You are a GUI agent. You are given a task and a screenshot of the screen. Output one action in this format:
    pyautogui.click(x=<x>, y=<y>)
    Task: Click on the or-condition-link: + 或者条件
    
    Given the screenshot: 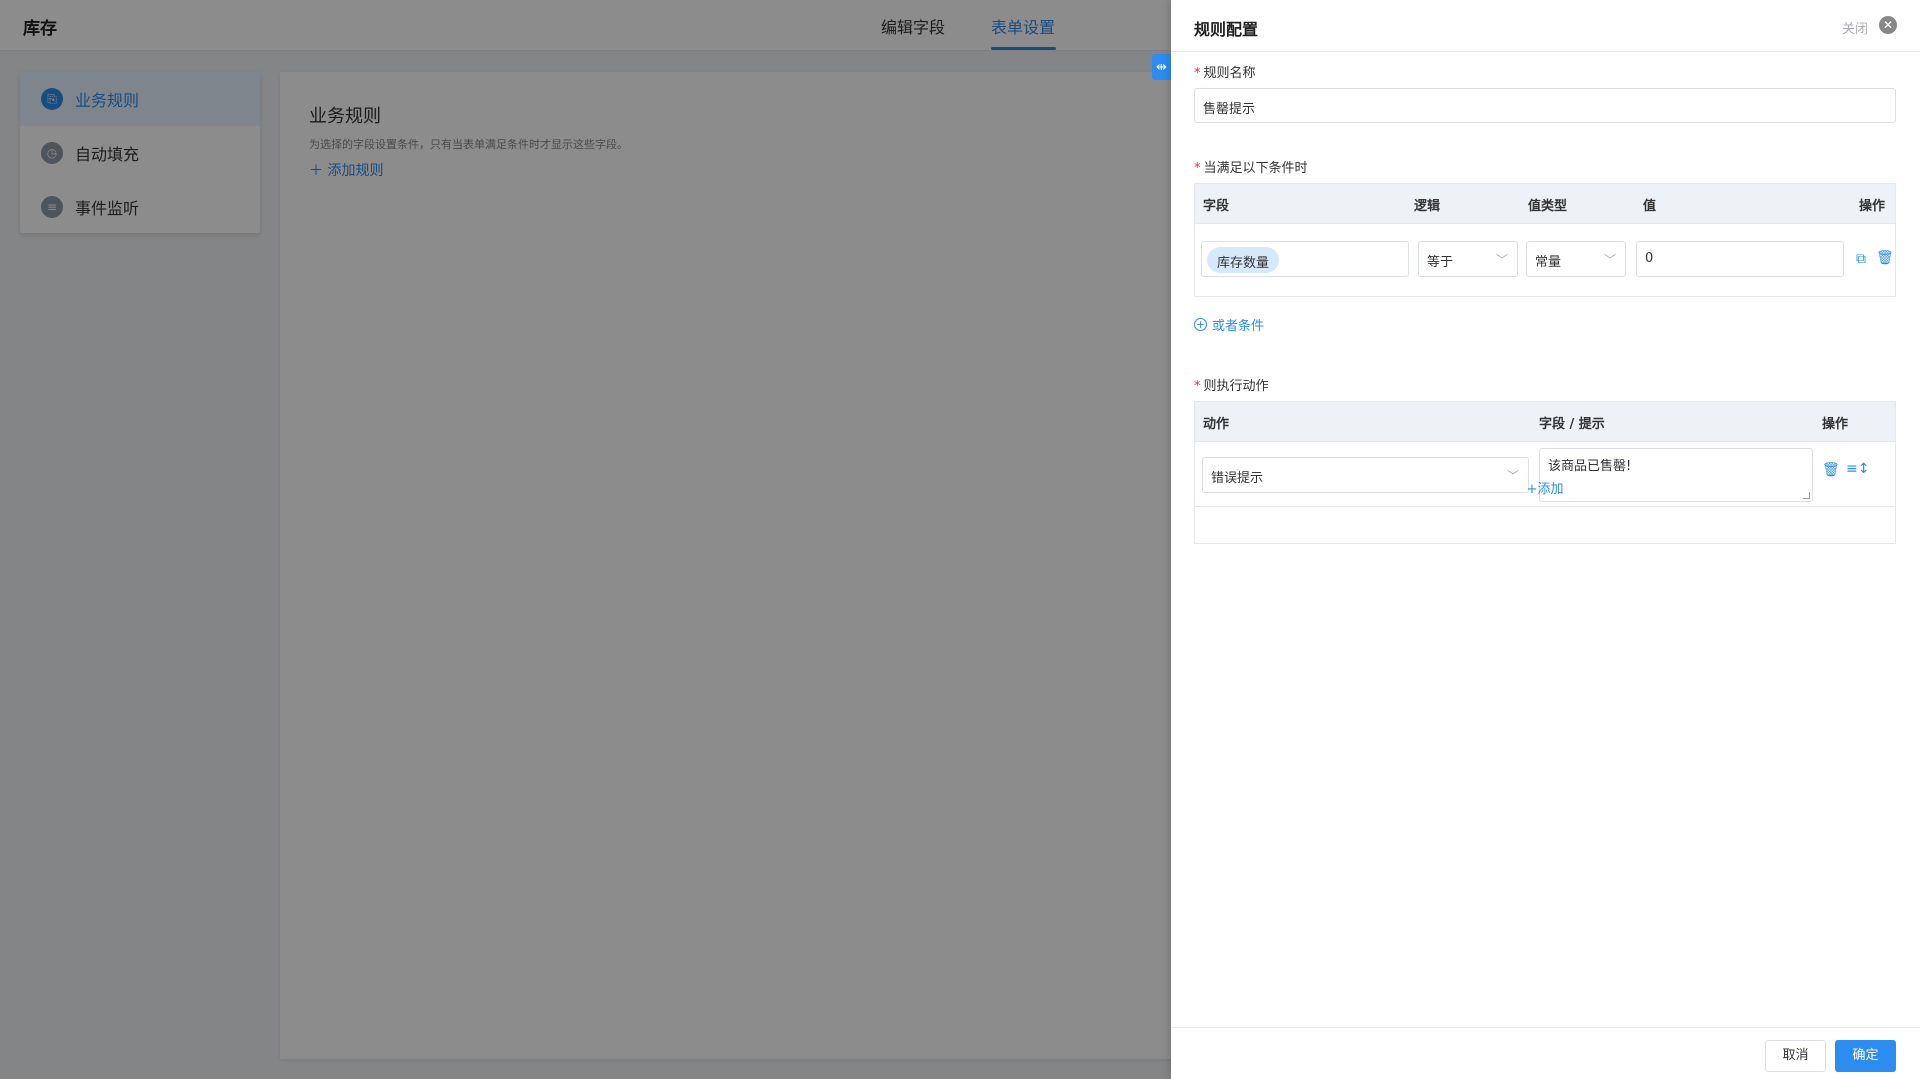 What is the action you would take?
    pyautogui.click(x=1229, y=324)
    